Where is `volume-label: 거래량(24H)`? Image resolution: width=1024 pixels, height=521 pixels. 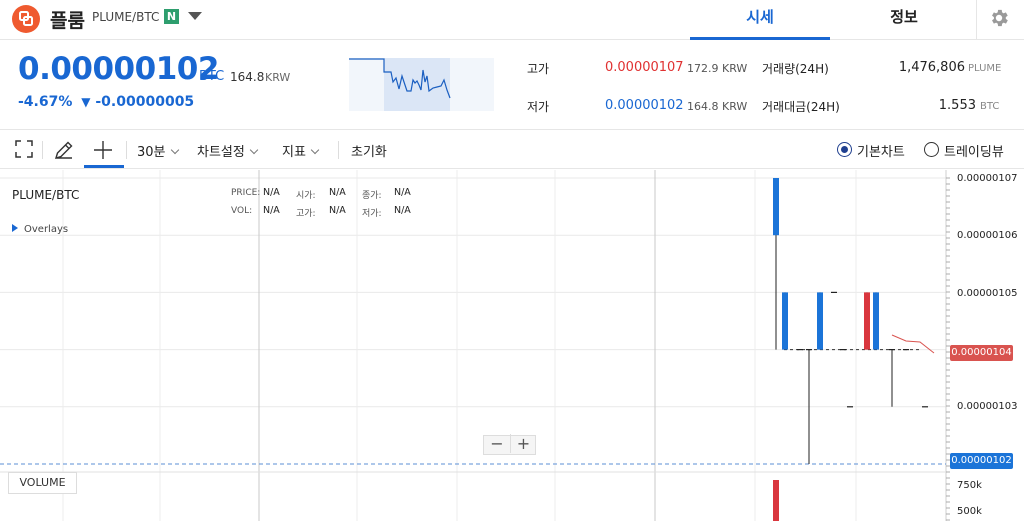
volume-label: 거래량(24H) is located at coordinates (795, 69).